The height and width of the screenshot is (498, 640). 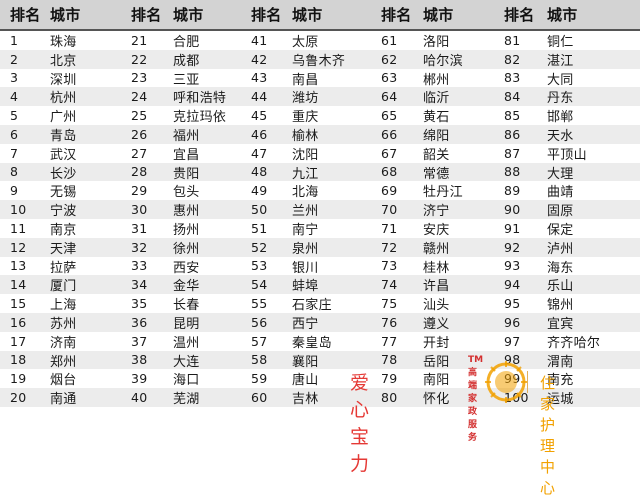 I want to click on rank-cell: 34, so click(x=139, y=285).